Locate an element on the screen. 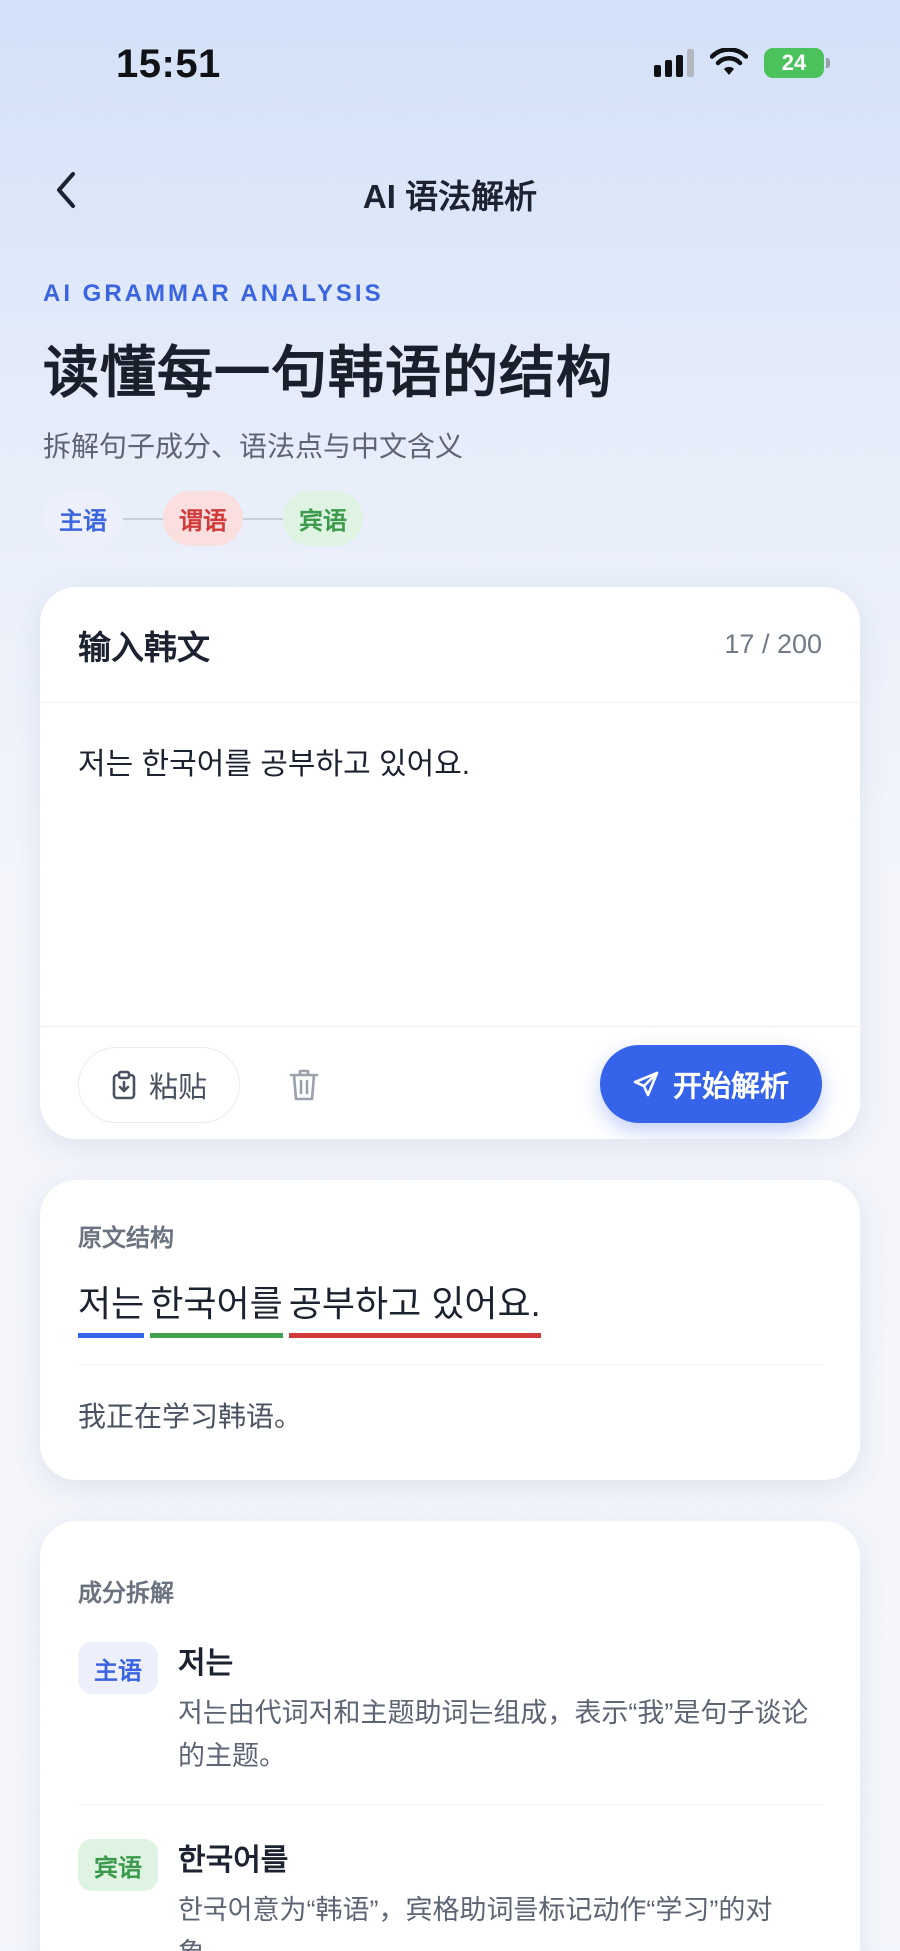 The width and height of the screenshot is (900, 1951). list-item: 宾语 한국어를 한국어意为“韩语”，宾格助词를标记动作“学习”的对象。 is located at coordinates (450, 1877).